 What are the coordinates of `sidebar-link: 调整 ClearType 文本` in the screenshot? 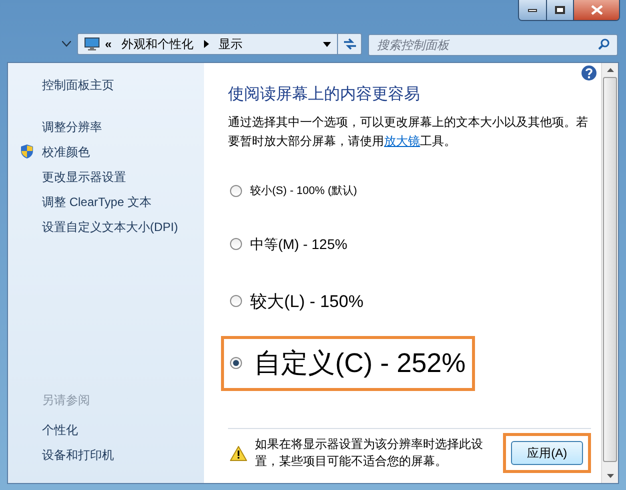 It's located at (97, 201).